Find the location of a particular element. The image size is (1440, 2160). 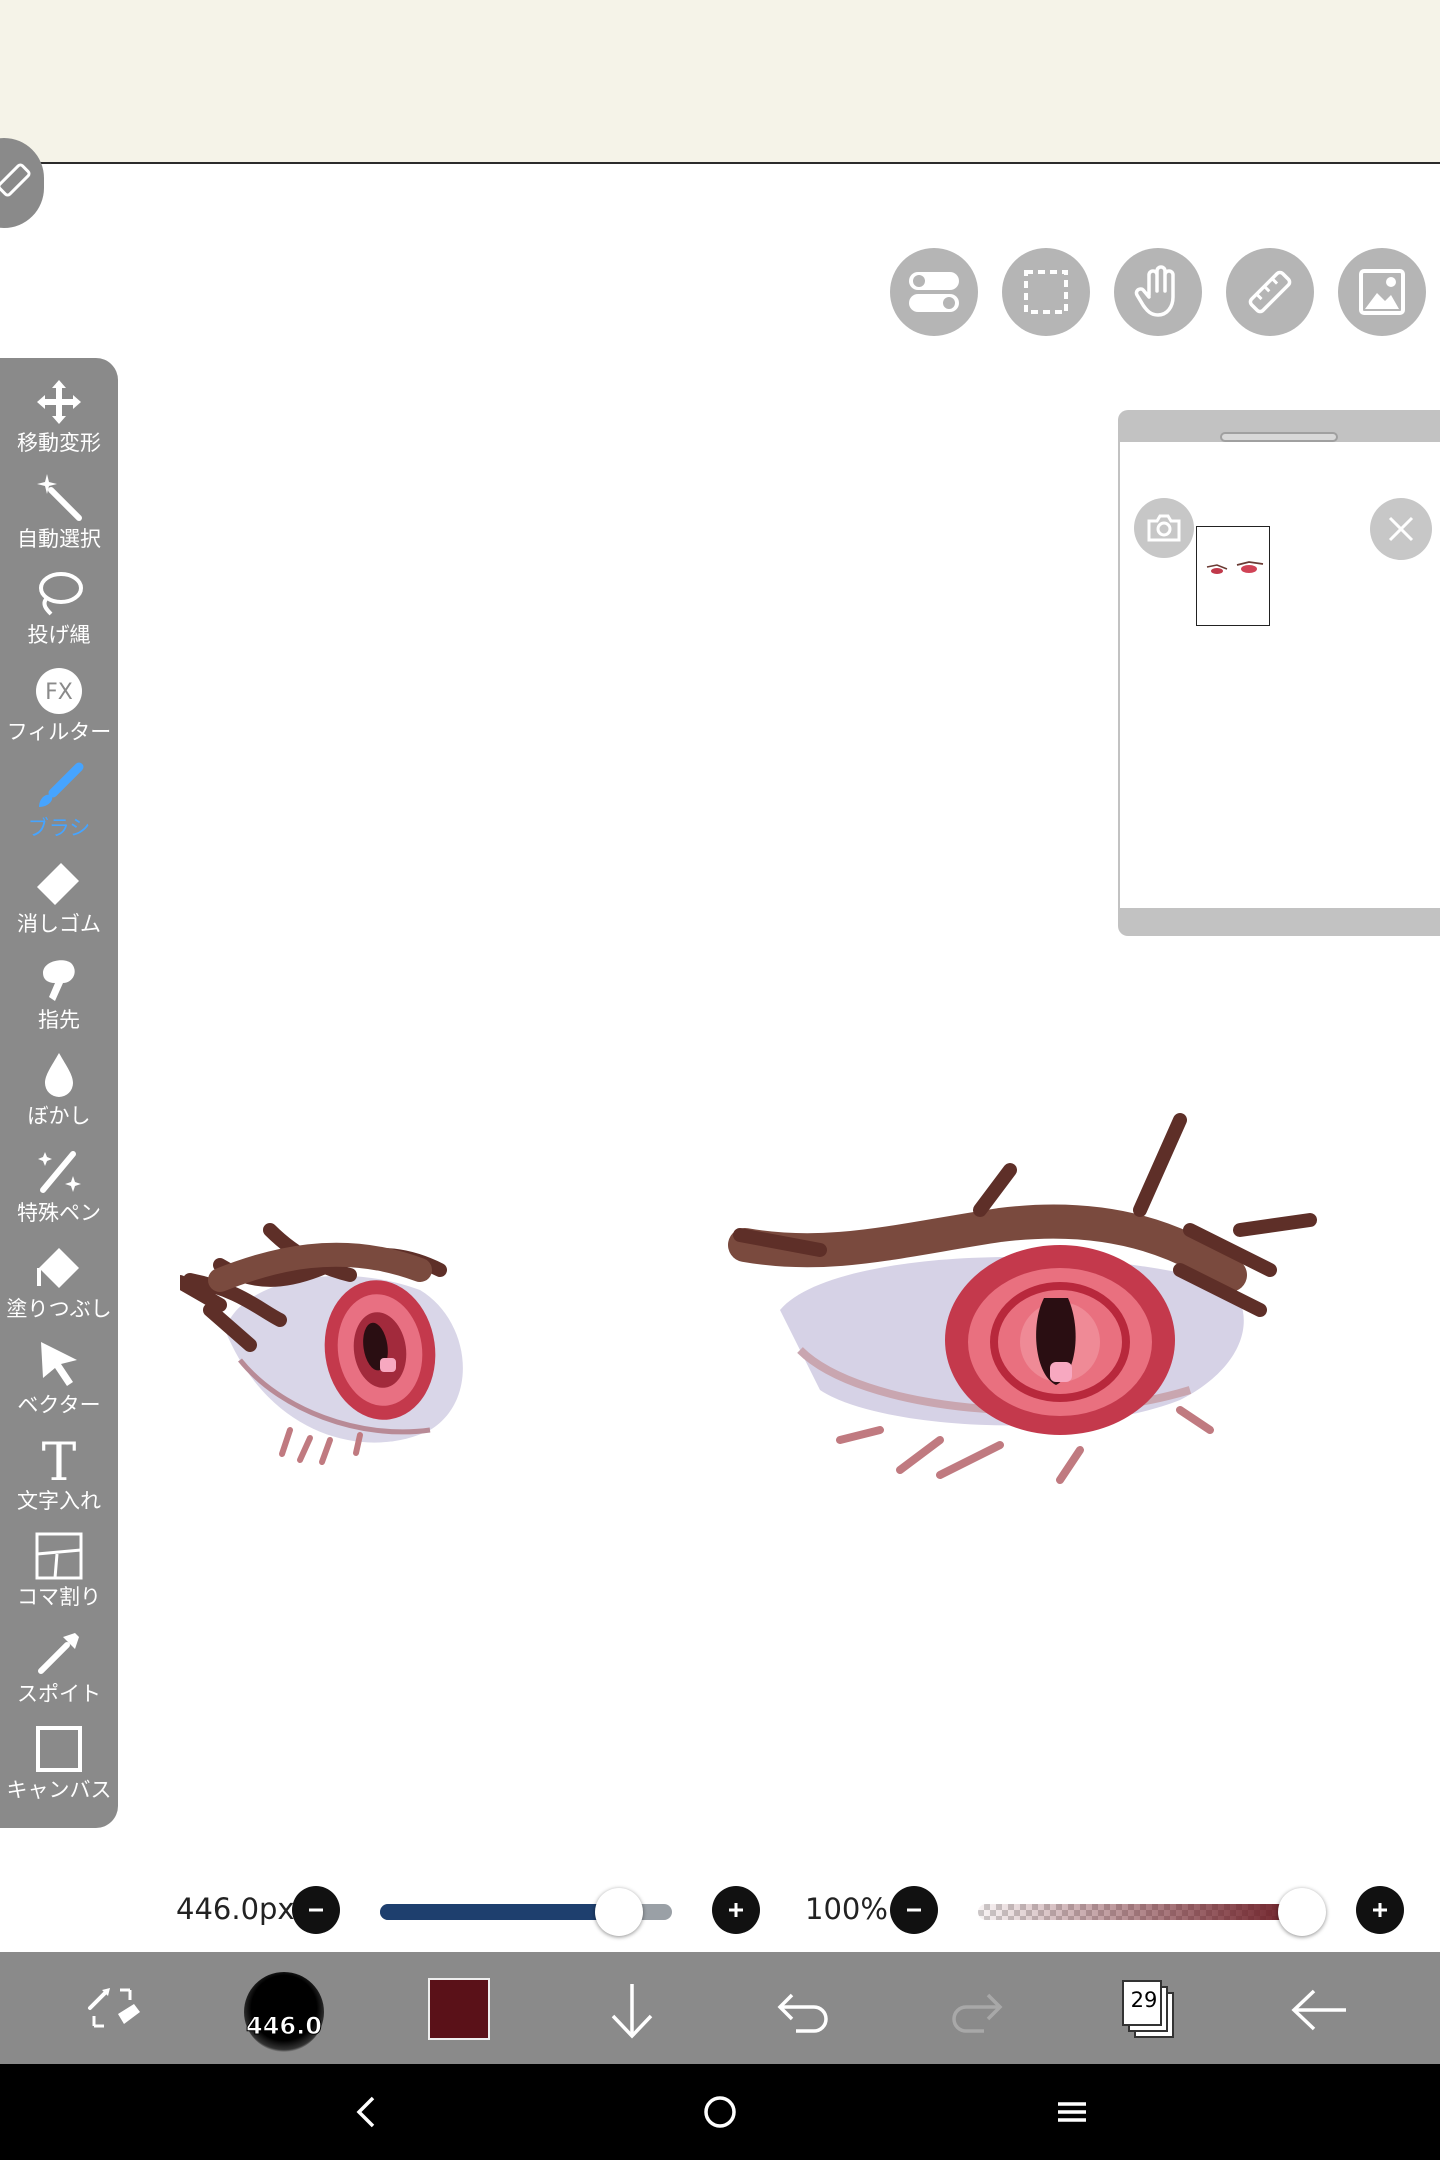

brush-size-slider is located at coordinates (526, 1912).